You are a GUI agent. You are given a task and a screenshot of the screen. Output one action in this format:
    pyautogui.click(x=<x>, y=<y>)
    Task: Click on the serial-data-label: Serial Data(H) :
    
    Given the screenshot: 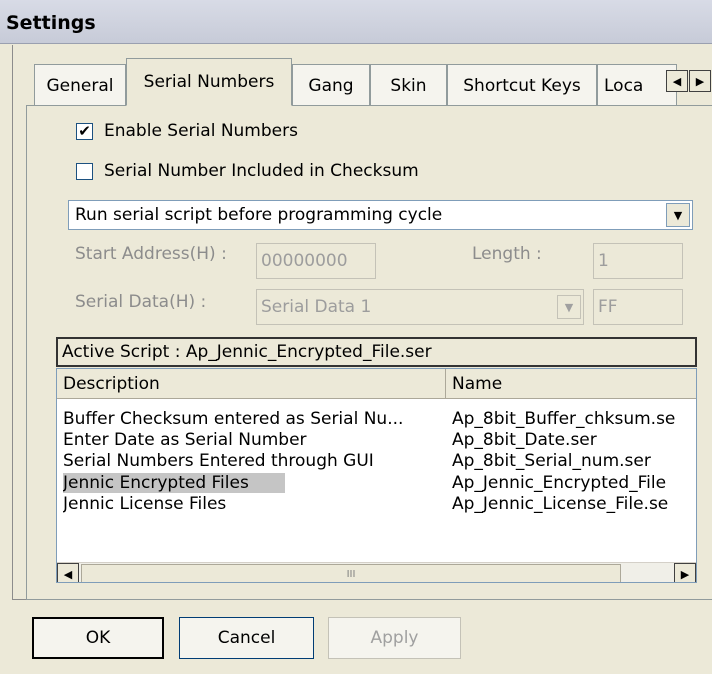 What is the action you would take?
    pyautogui.click(x=141, y=302)
    